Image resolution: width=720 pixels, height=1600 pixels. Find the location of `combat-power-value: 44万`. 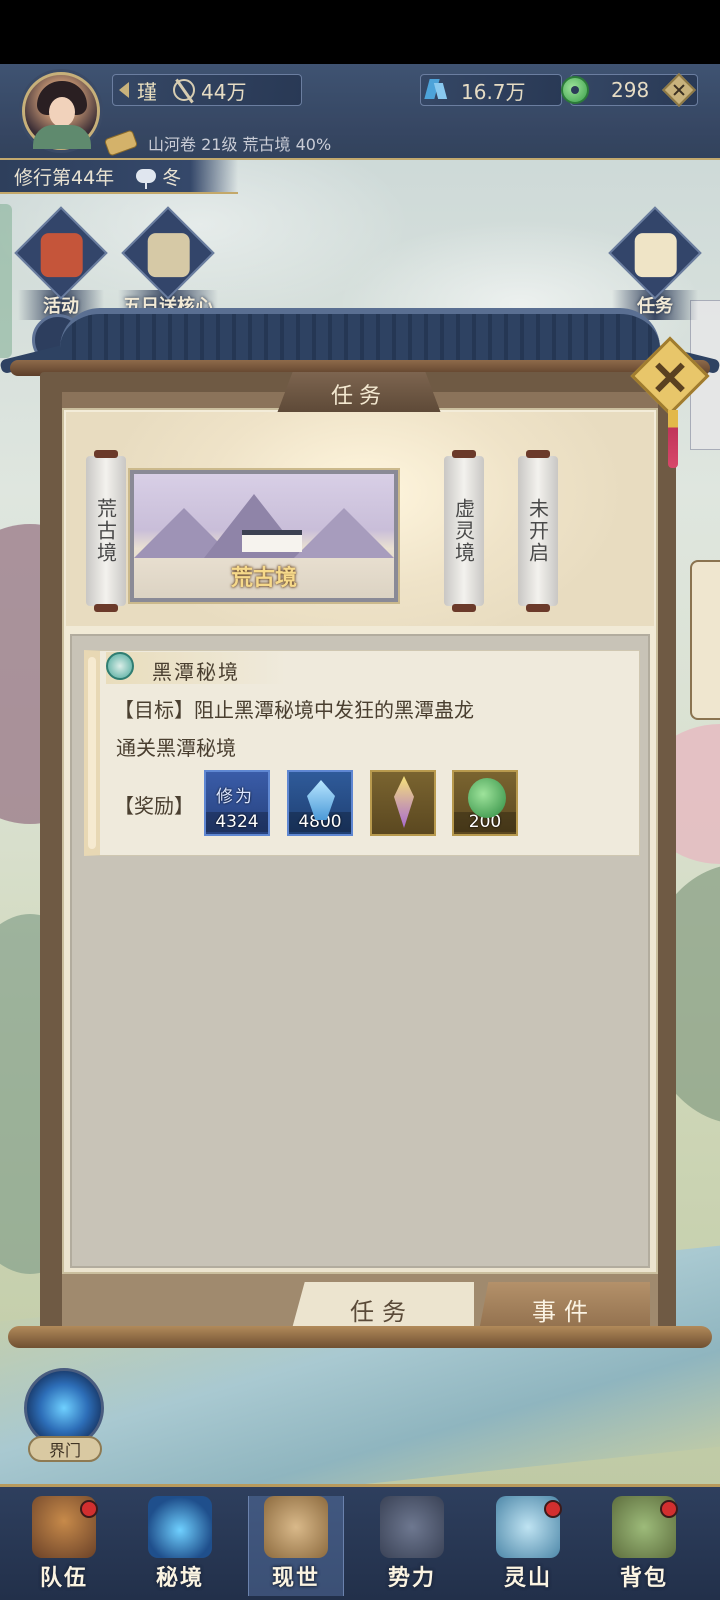

combat-power-value: 44万 is located at coordinates (224, 91).